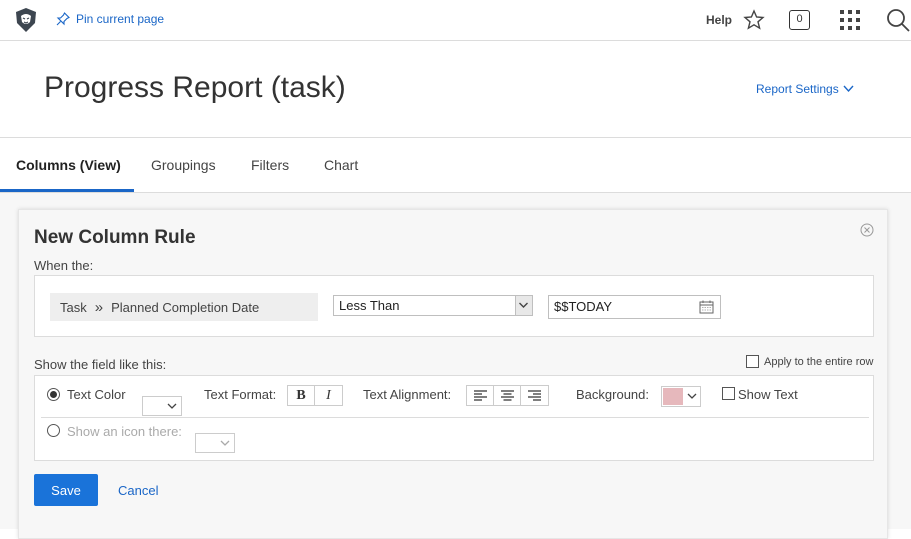 This screenshot has width=911, height=539. What do you see at coordinates (455, 165) in the screenshot?
I see `tab-bar: Columns (View) Groupings Filters Chart` at bounding box center [455, 165].